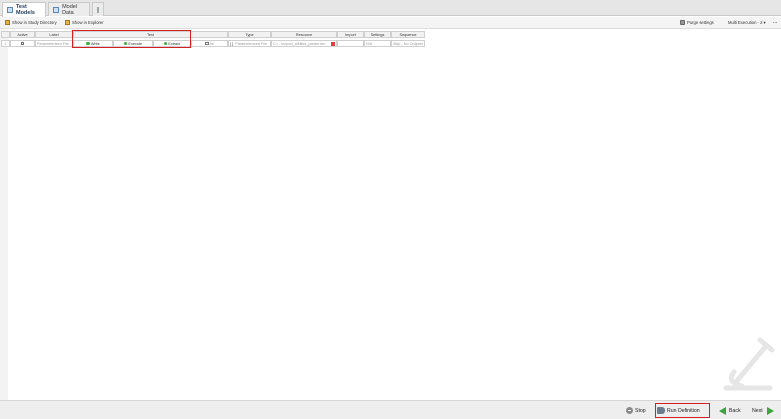 This screenshot has height=419, width=781. I want to click on multi-execution-dropdown: Multi Execution - 2 ▾, so click(747, 22).